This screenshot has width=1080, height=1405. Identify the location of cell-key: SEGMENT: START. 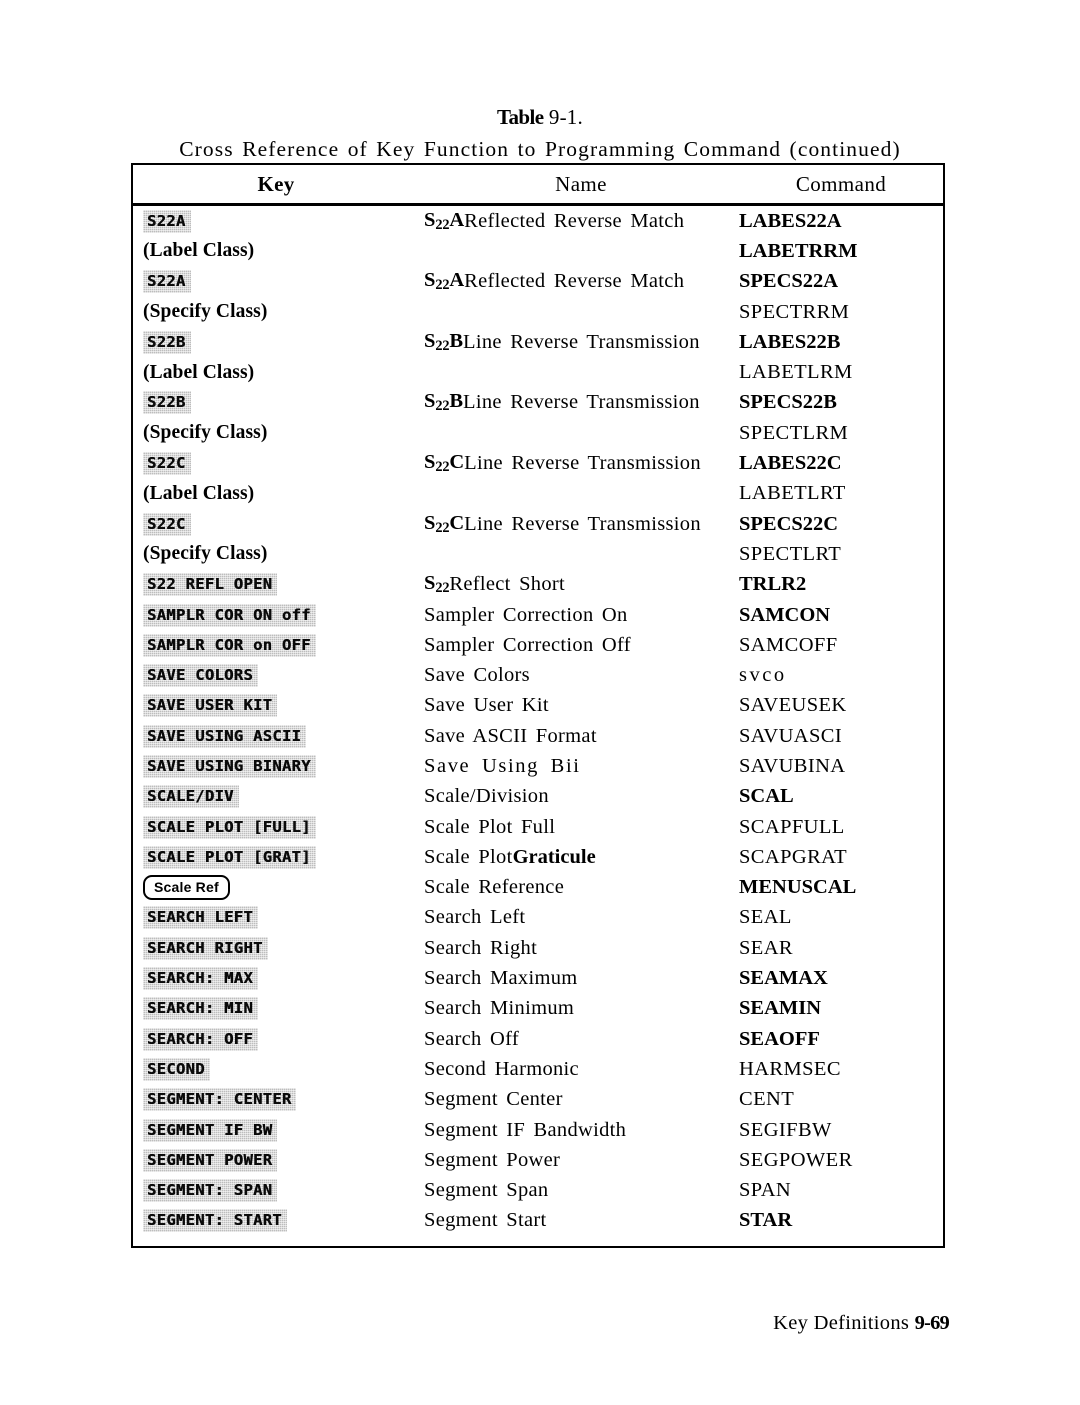
(215, 1221).